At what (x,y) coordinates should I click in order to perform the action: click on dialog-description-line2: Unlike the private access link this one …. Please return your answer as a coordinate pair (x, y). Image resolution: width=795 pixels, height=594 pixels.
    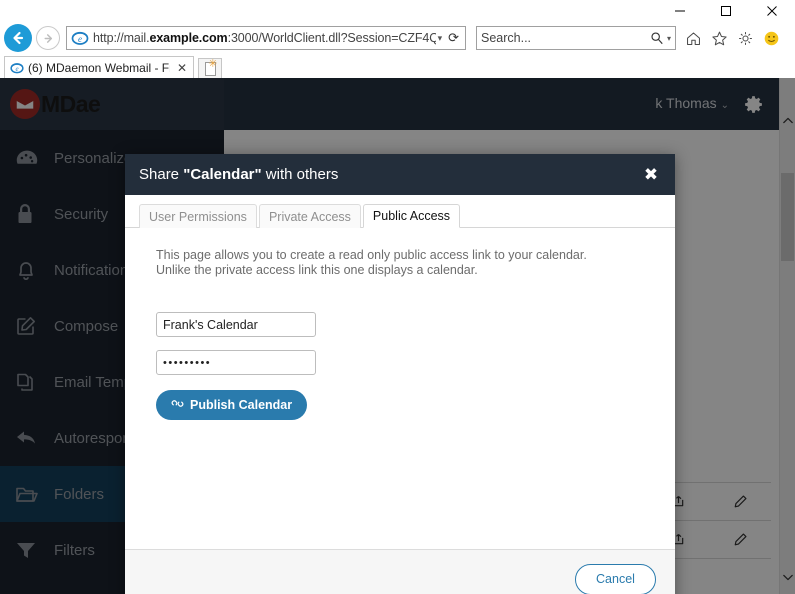
    Looking at the image, I should click on (317, 270).